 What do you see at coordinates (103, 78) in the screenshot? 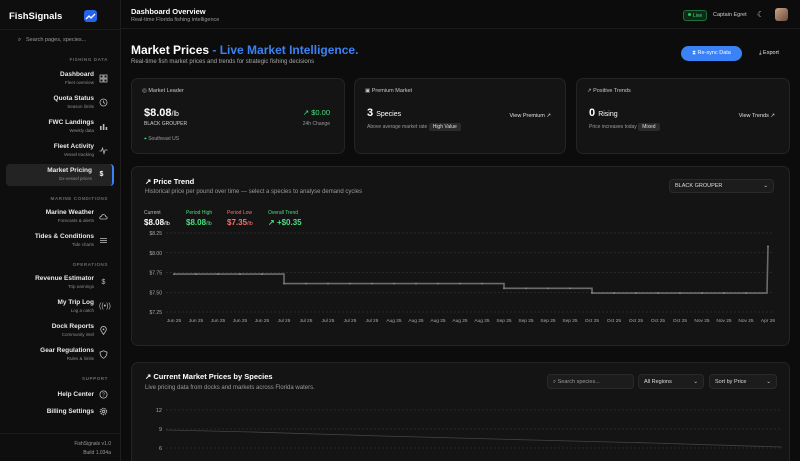
I see `grid-icon` at bounding box center [103, 78].